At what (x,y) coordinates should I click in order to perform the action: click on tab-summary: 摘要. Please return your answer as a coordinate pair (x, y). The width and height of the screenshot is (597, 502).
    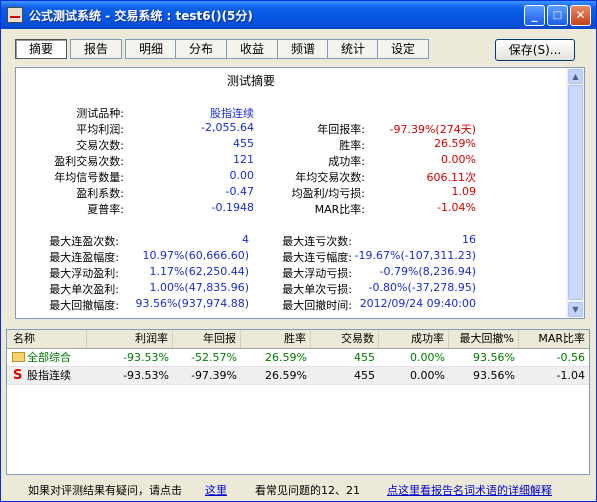
    Looking at the image, I should click on (41, 49).